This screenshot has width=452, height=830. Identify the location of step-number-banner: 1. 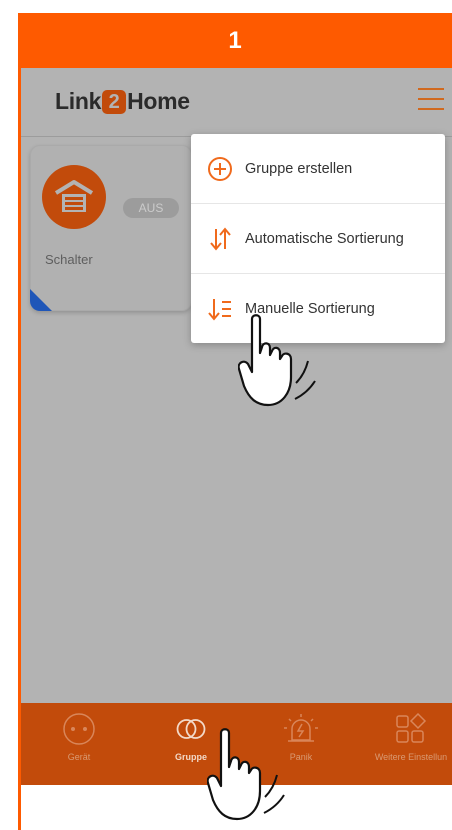
(235, 40).